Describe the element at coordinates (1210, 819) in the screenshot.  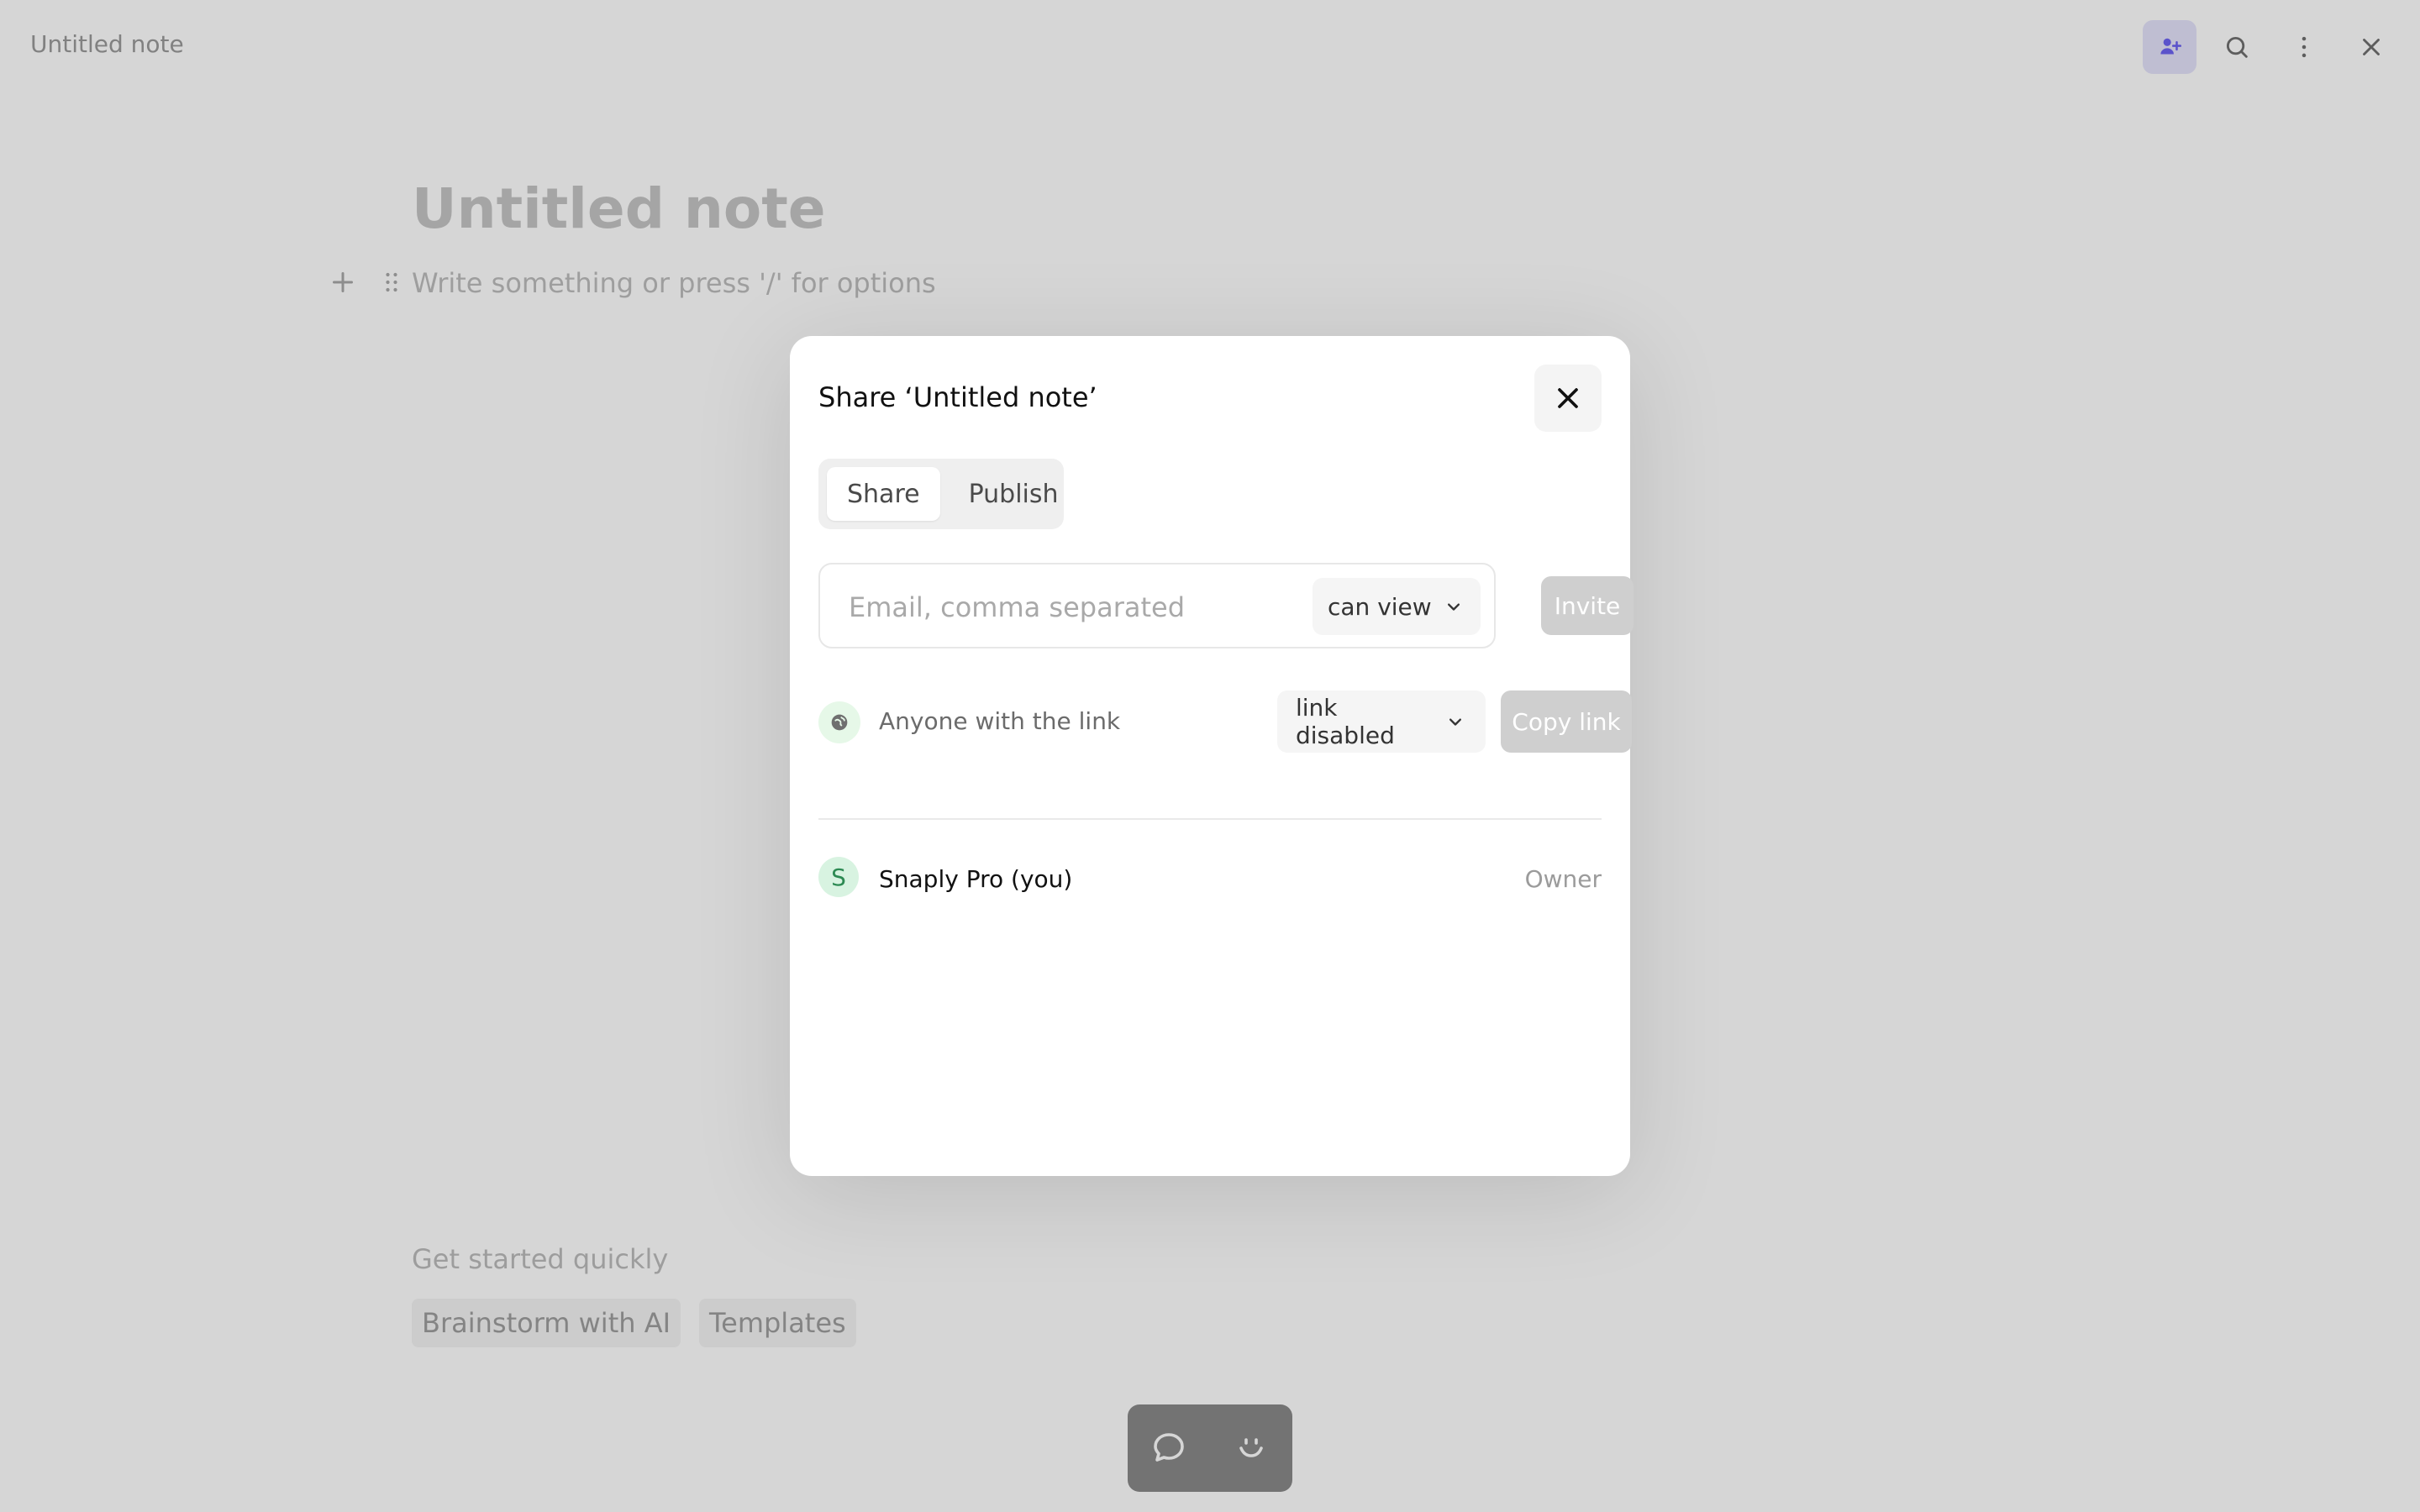
I see `divider` at that location.